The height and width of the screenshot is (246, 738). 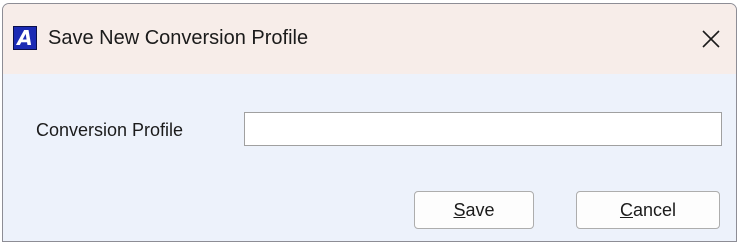 I want to click on save-button-mnemonic: S, so click(x=459, y=210).